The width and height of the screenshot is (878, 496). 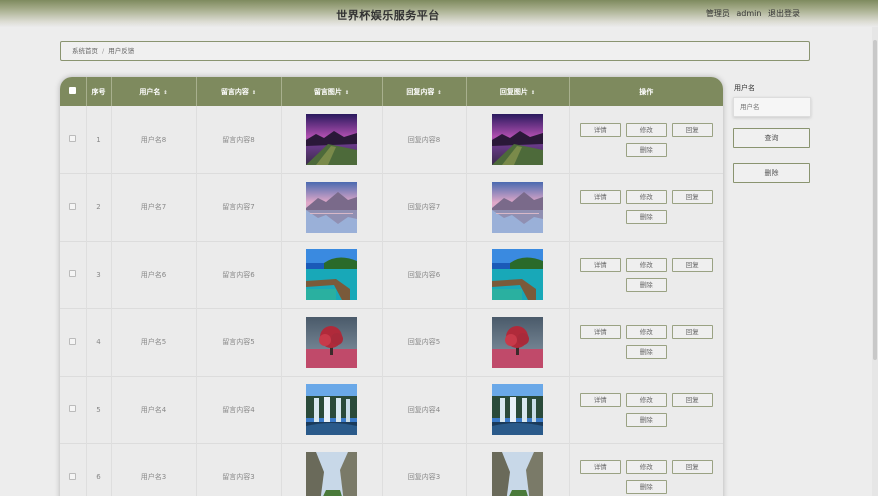 I want to click on header-username: 用户名 ⇕, so click(x=154, y=91).